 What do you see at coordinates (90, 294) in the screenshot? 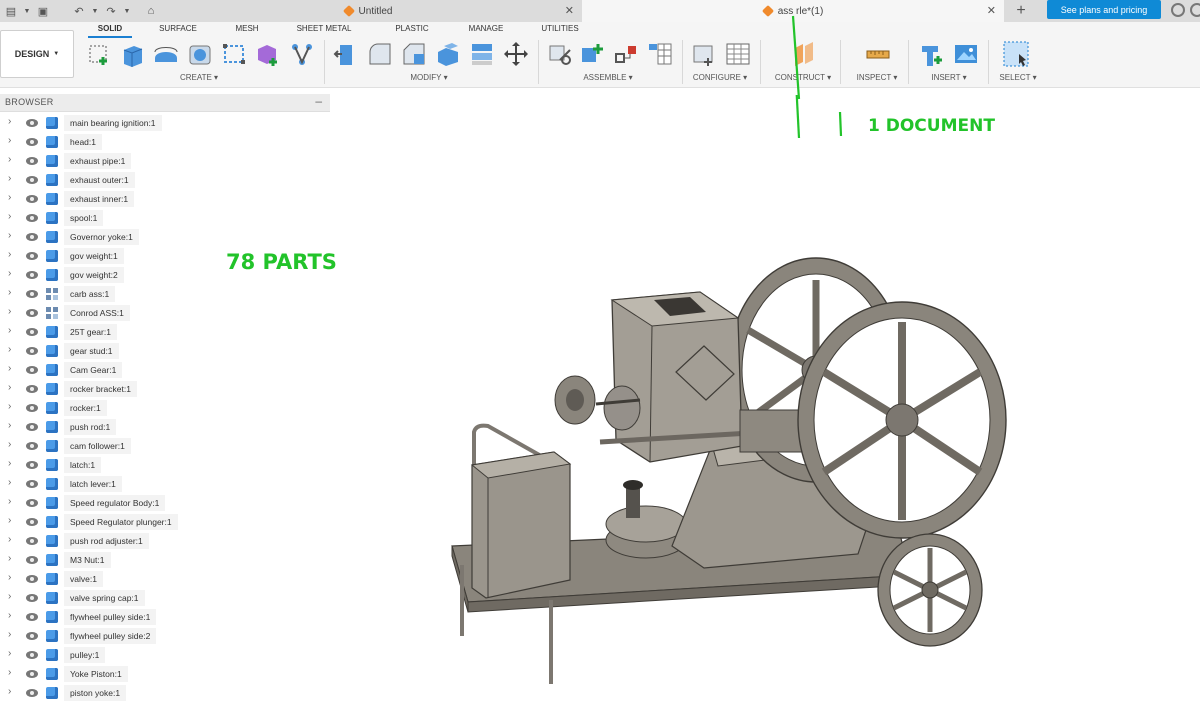
I see `browser-item-label: carb ass:1` at bounding box center [90, 294].